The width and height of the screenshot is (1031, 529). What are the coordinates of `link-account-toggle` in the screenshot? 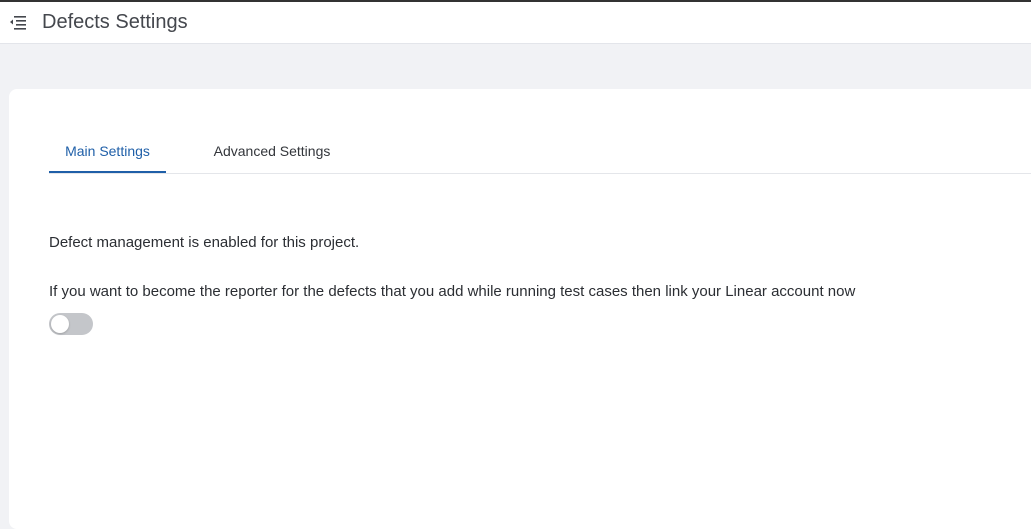 It's located at (71, 324).